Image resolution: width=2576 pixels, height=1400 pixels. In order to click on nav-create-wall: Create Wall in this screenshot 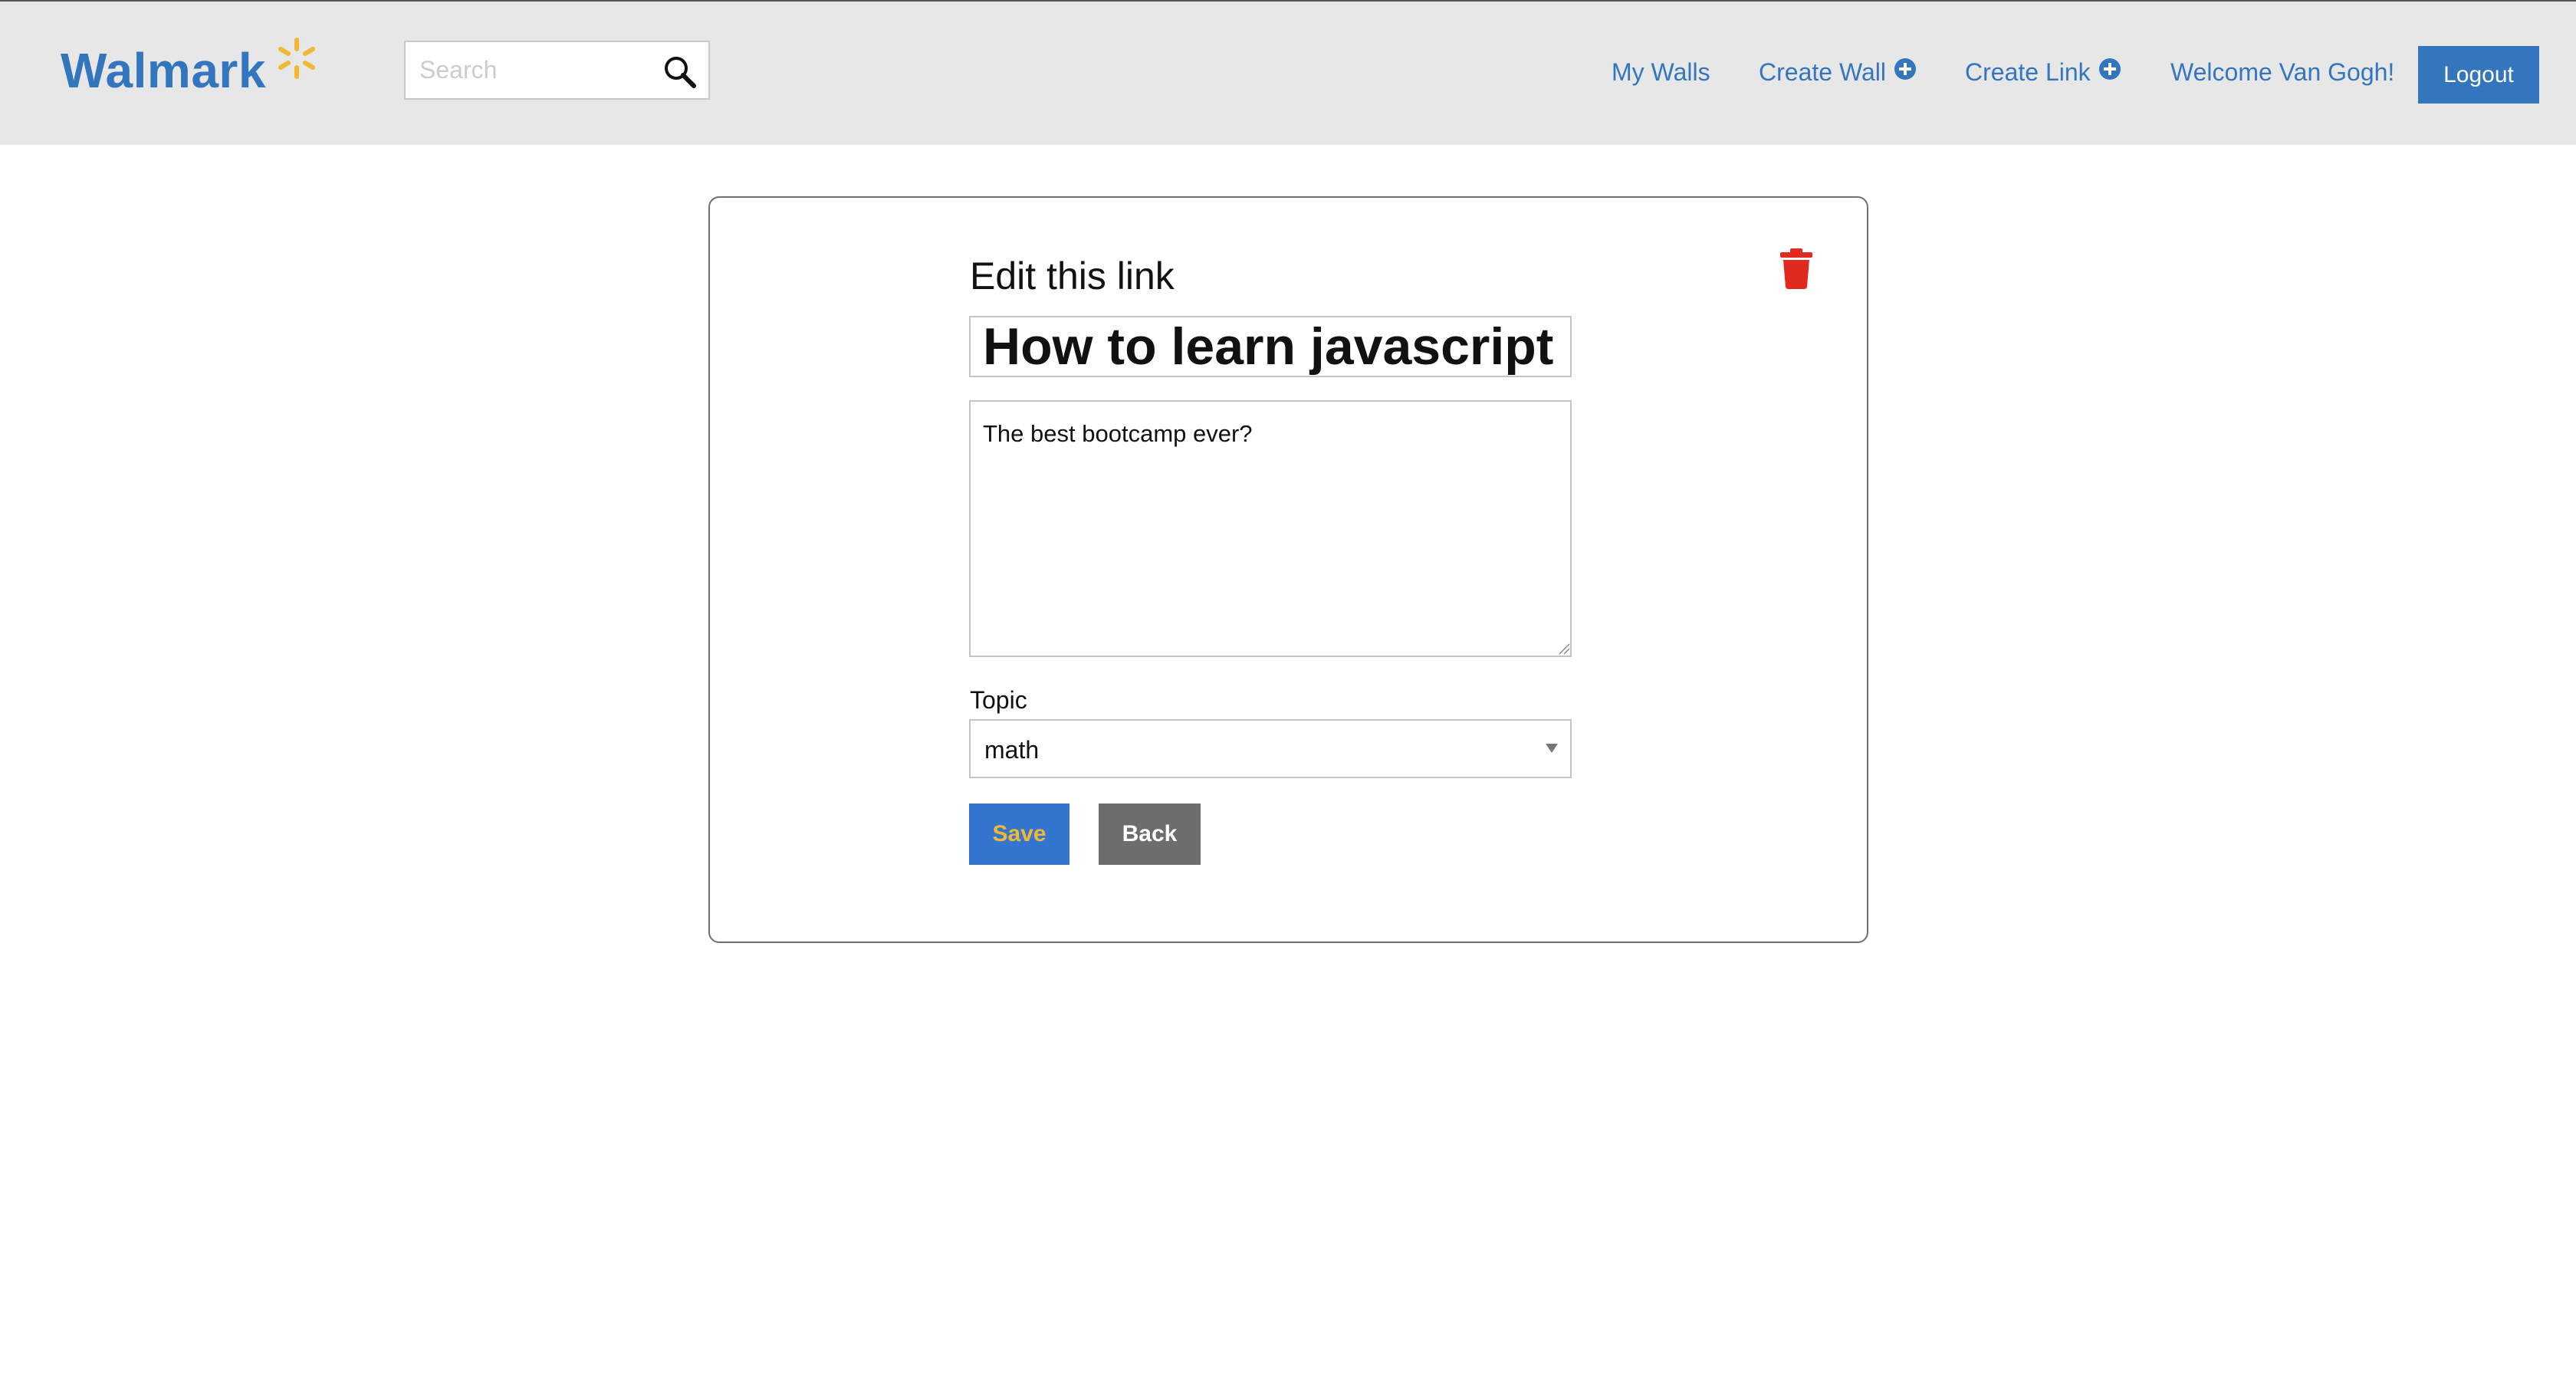, I will do `click(1838, 72)`.